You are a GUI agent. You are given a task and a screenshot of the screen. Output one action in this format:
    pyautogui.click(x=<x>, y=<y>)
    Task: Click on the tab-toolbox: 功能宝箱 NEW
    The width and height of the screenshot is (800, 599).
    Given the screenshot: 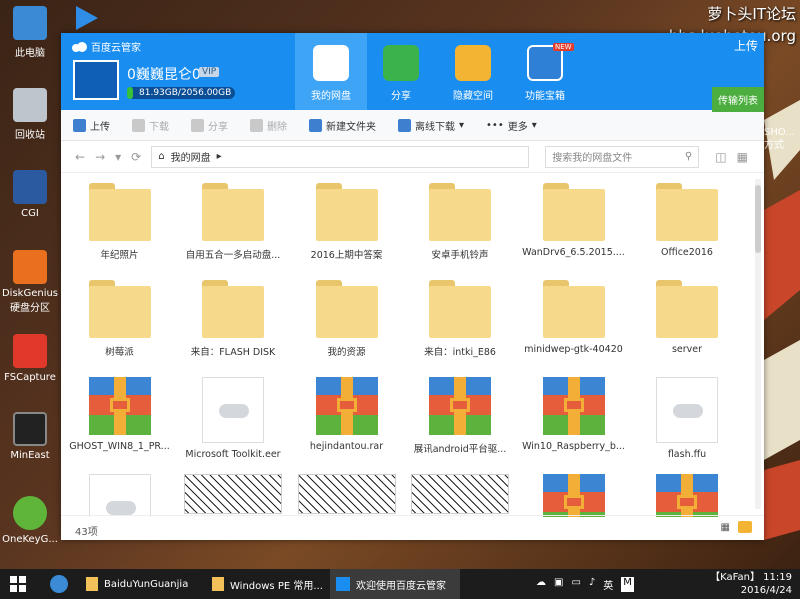 What is the action you would take?
    pyautogui.click(x=545, y=71)
    